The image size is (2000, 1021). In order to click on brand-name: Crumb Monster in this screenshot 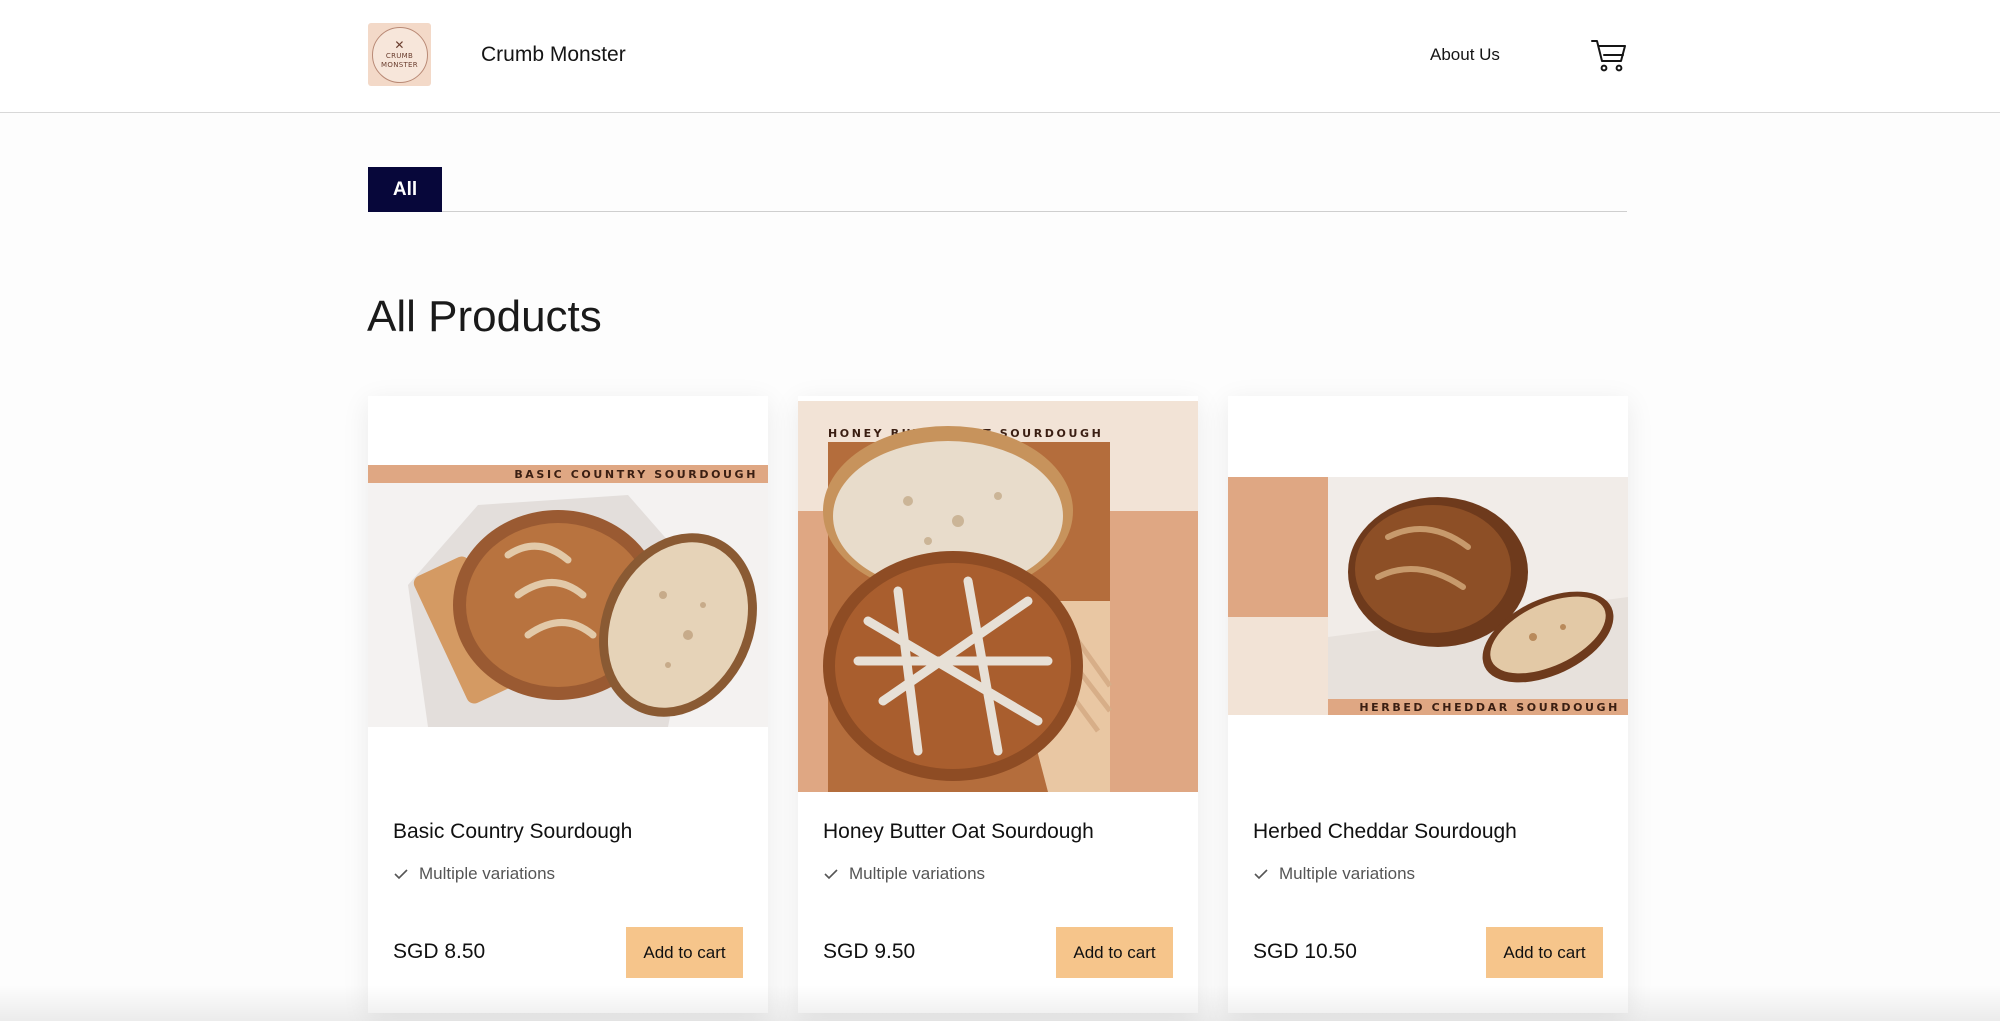, I will do `click(553, 55)`.